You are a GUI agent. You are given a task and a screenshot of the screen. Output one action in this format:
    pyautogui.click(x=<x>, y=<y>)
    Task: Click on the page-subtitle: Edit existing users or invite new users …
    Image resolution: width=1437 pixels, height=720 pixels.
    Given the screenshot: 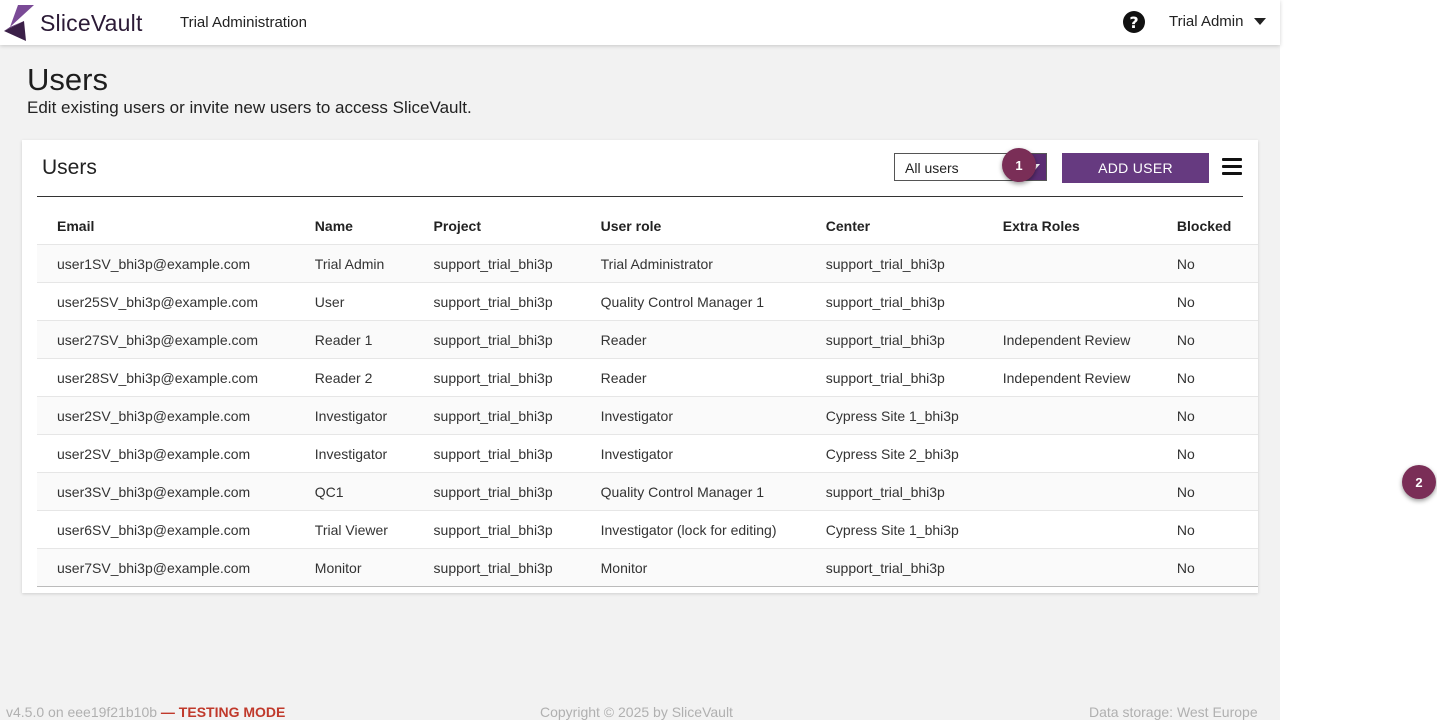 What is the action you would take?
    pyautogui.click(x=249, y=107)
    